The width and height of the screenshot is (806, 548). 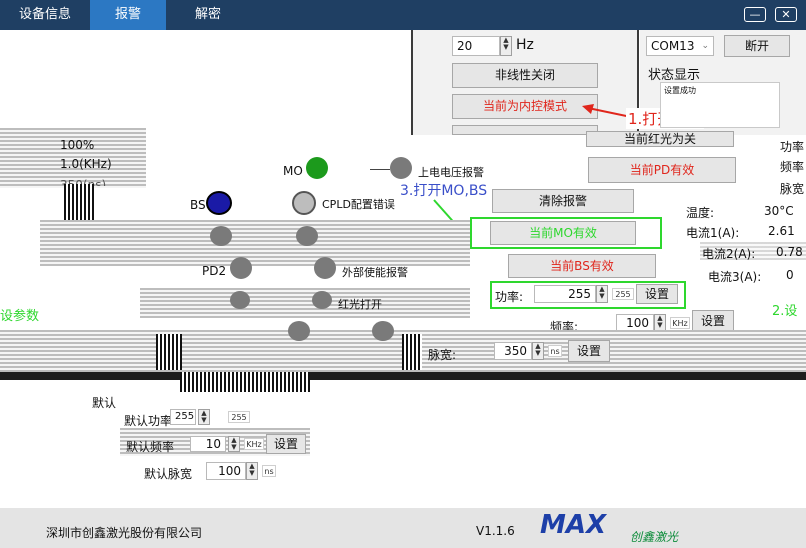 I want to click on tab-alarm: 报警, so click(x=128, y=15).